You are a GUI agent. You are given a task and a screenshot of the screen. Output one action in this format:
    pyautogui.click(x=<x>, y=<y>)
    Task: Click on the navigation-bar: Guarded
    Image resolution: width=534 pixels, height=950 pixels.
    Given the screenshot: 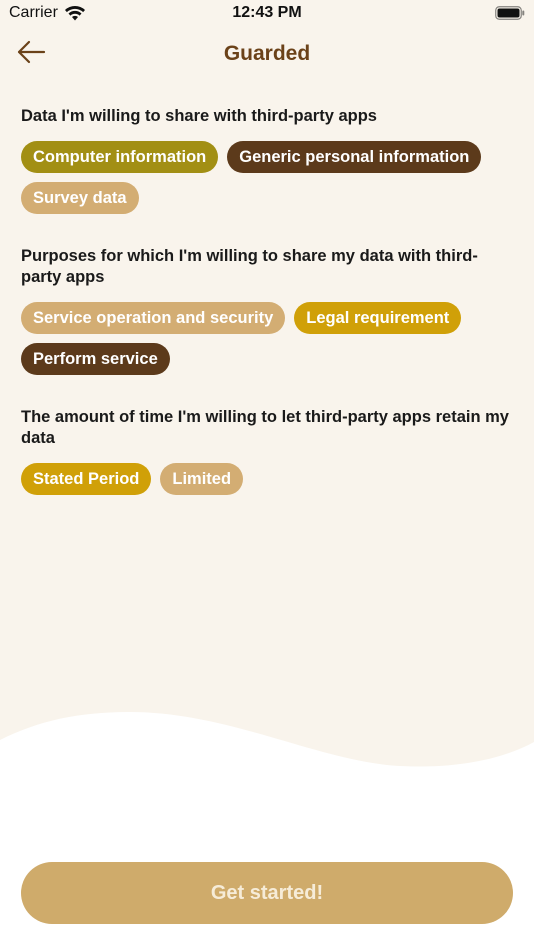 What is the action you would take?
    pyautogui.click(x=267, y=54)
    